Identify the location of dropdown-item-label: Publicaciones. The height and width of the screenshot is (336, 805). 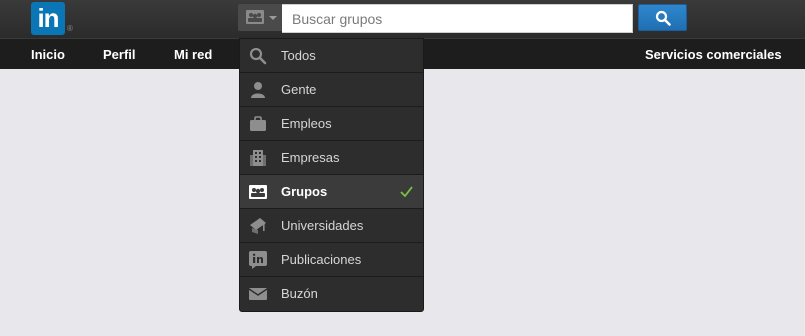
(321, 259).